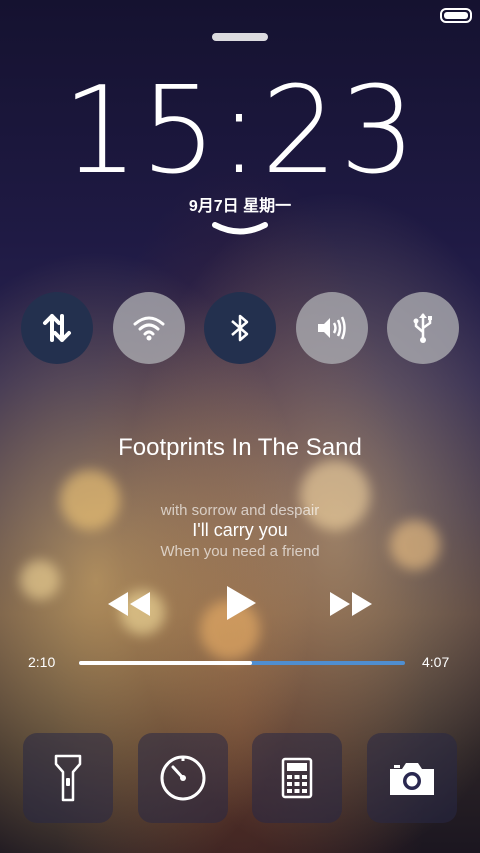 The width and height of the screenshot is (480, 853). I want to click on play-icon, so click(241, 603).